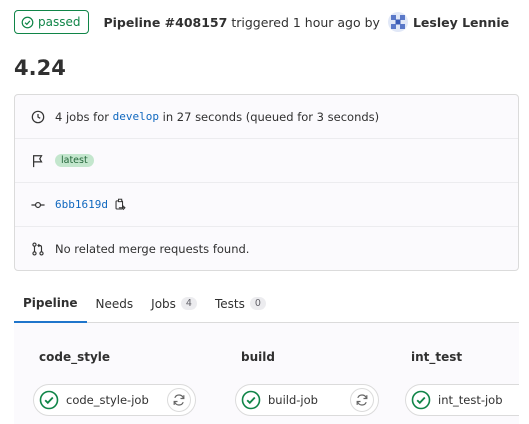  Describe the element at coordinates (271, 116) in the screenshot. I see `jobs-suffix: in 27 seconds (queued for 3 seconds)` at that location.